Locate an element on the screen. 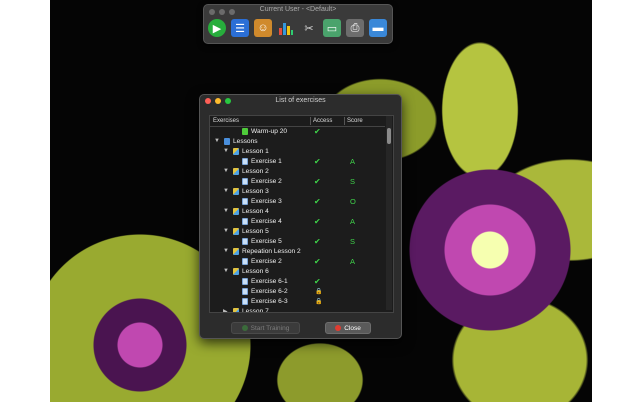 This screenshot has width=643, height=402. tree-row: Exercise 1 ✔ A is located at coordinates (297, 162).